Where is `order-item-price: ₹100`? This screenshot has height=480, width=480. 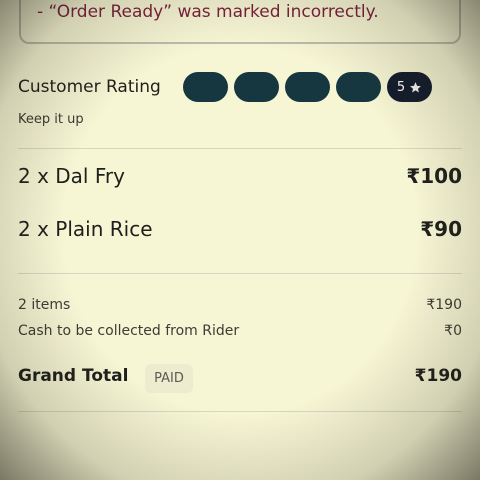
order-item-price: ₹100 is located at coordinates (434, 176).